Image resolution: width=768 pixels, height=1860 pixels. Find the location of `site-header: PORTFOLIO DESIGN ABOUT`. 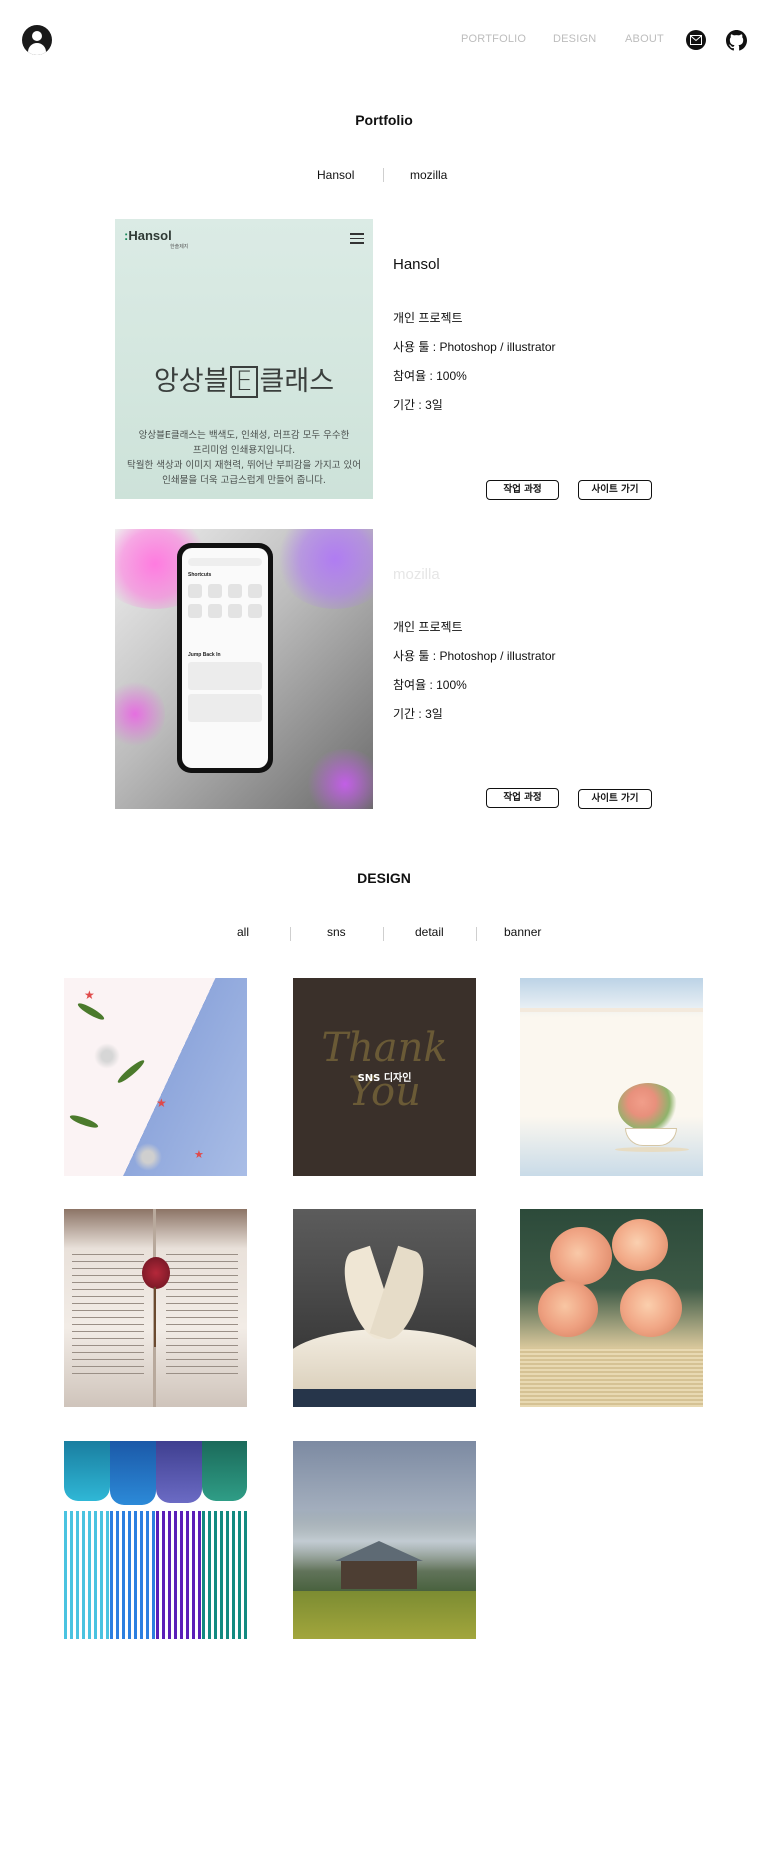

site-header: PORTFOLIO DESIGN ABOUT is located at coordinates (384, 40).